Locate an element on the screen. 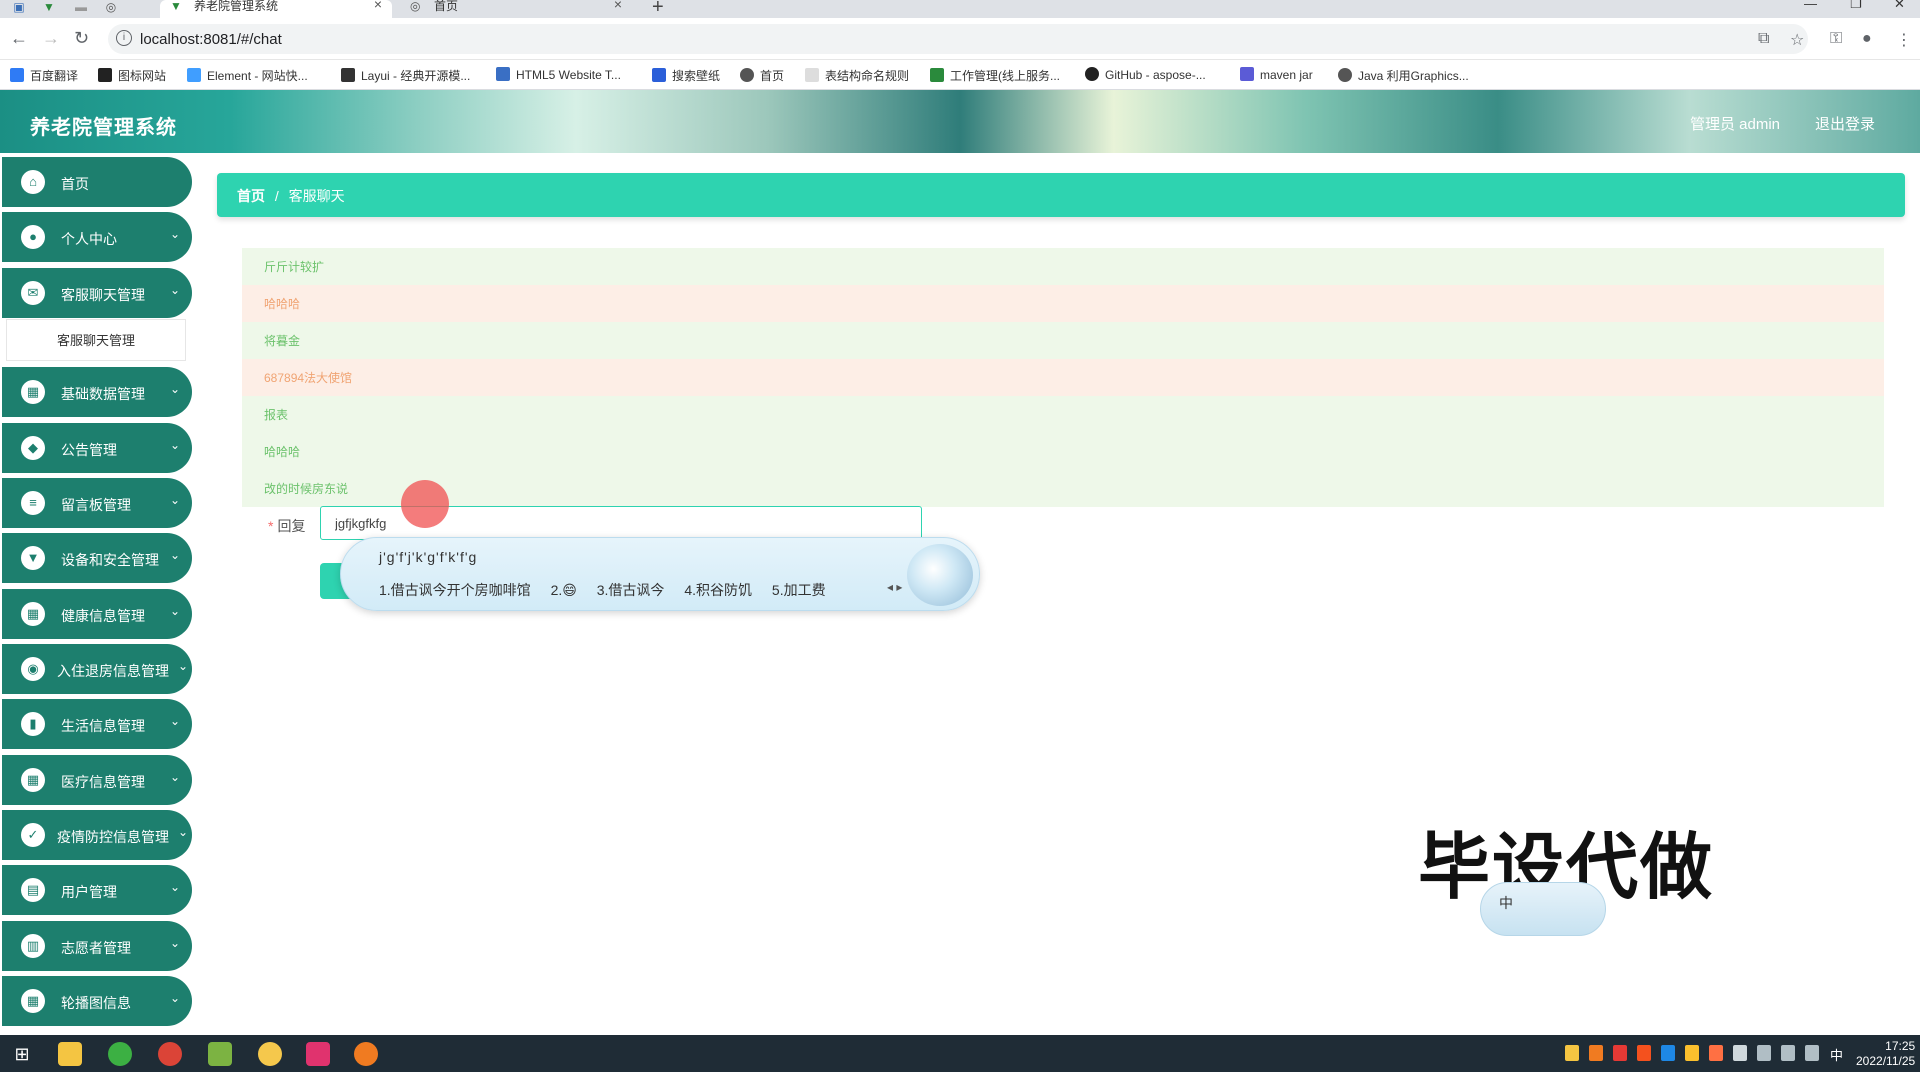 Image resolution: width=1920 pixels, height=1072 pixels. bookmark-item: 百度翻译 is located at coordinates (44, 75).